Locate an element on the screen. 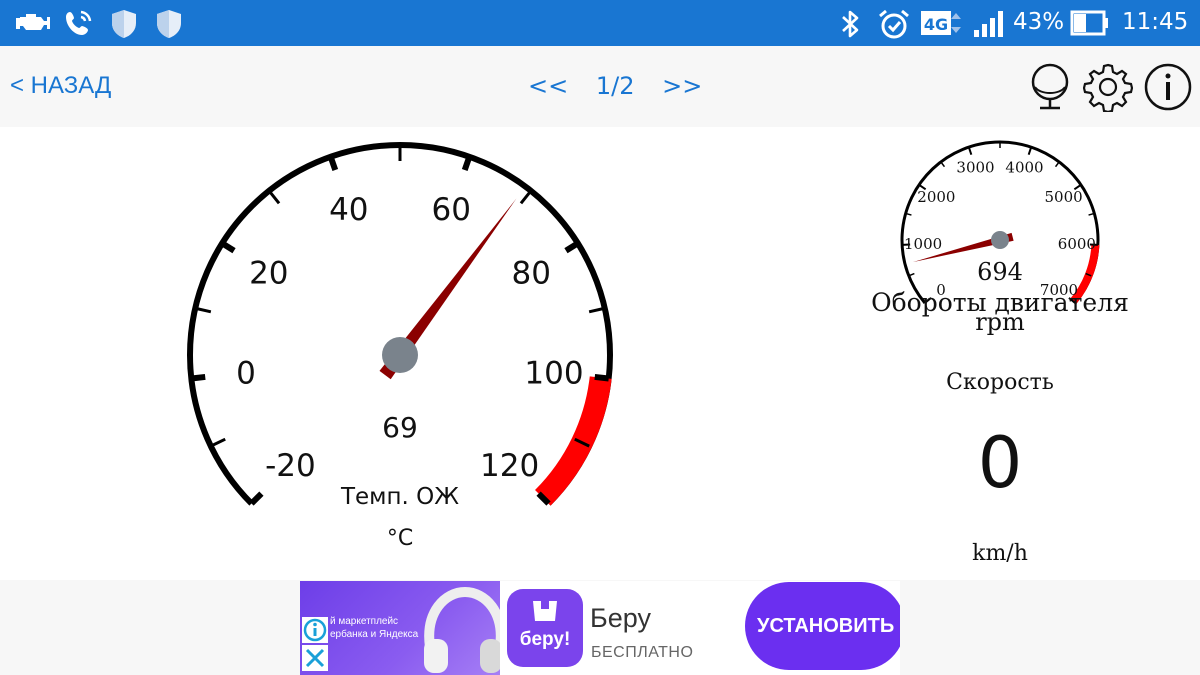  rpm-gauge-tick-label: 1000 is located at coordinates (923, 244).